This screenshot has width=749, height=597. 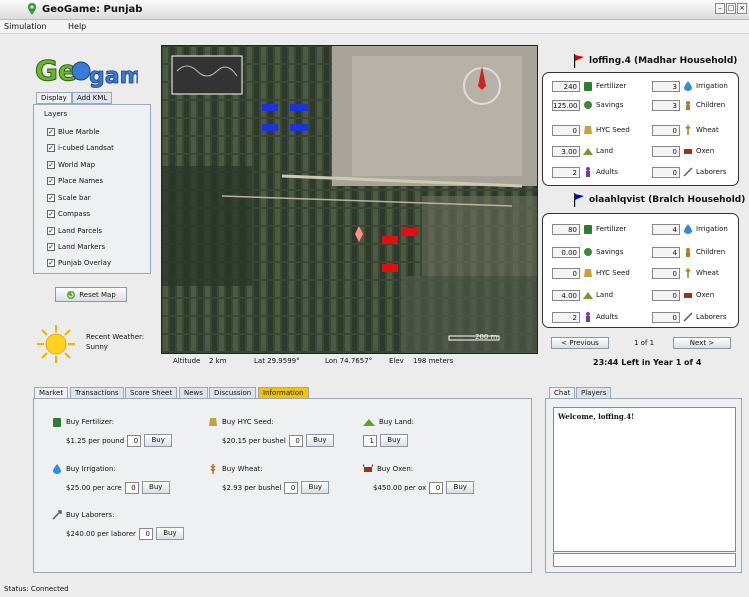 I want to click on layer-land-markers: ✓ Land Markers, so click(x=76, y=247).